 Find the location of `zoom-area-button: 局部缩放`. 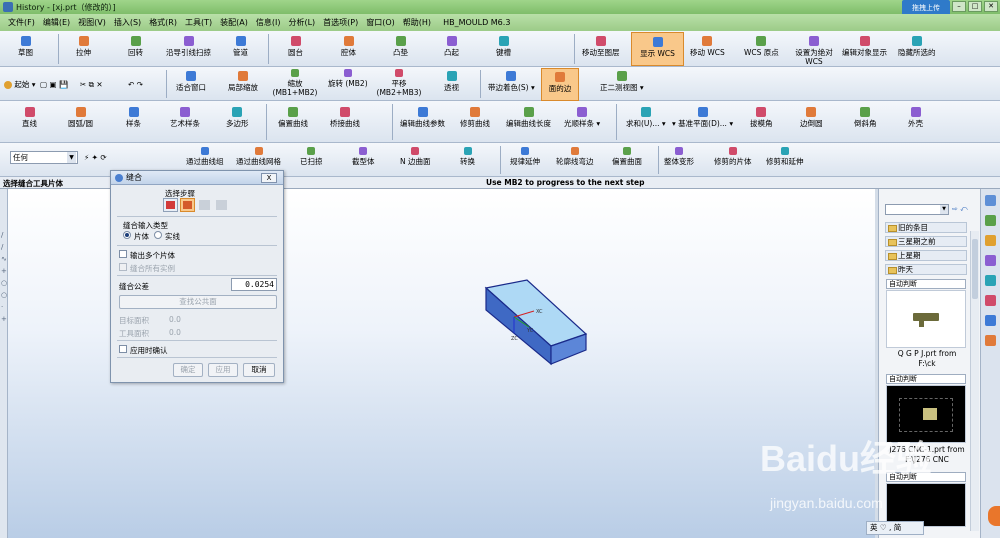

zoom-area-button: 局部缩放 is located at coordinates (243, 81).